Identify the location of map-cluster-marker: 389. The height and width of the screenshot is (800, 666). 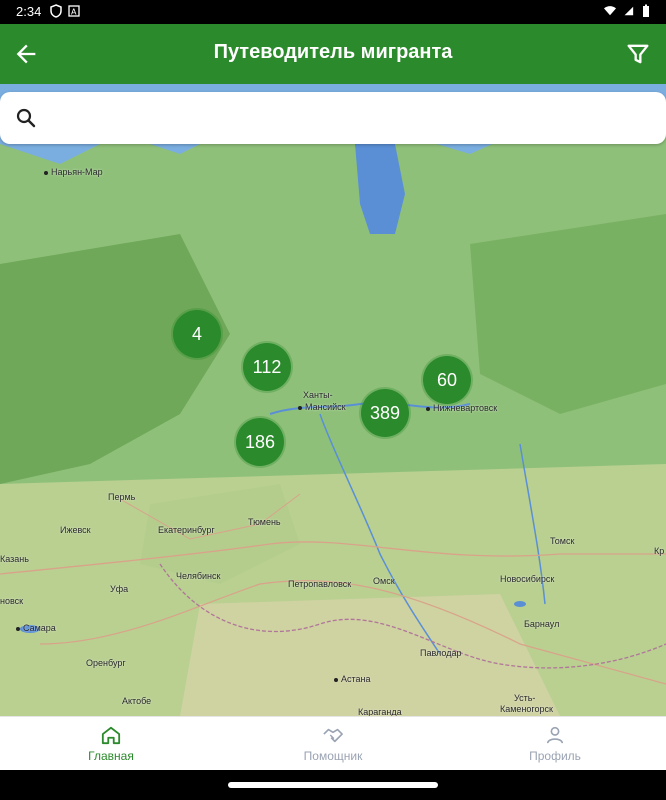
(385, 413).